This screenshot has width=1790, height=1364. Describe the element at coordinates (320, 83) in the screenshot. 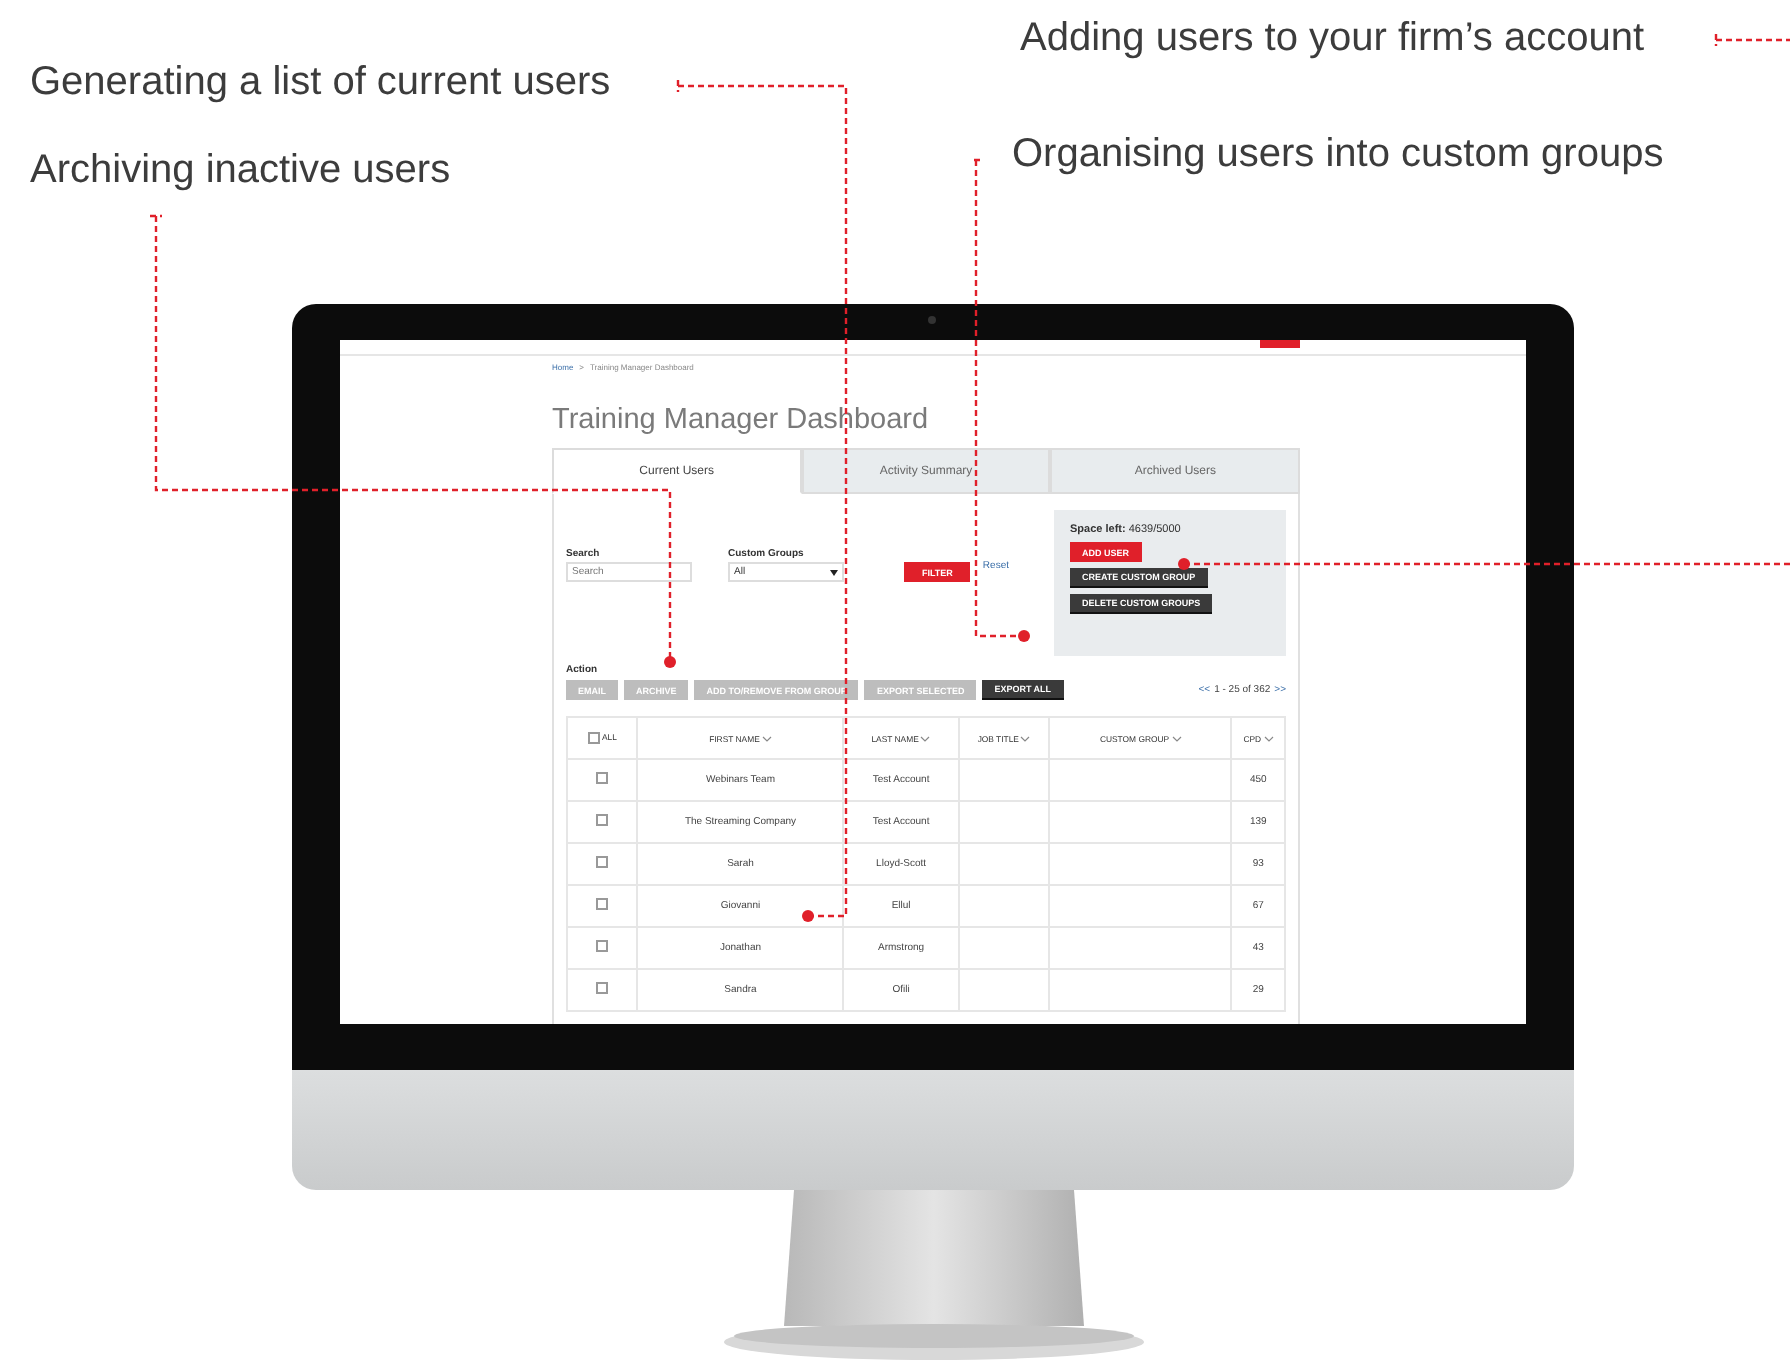

I see `callout-label: Generating a list of current users` at that location.